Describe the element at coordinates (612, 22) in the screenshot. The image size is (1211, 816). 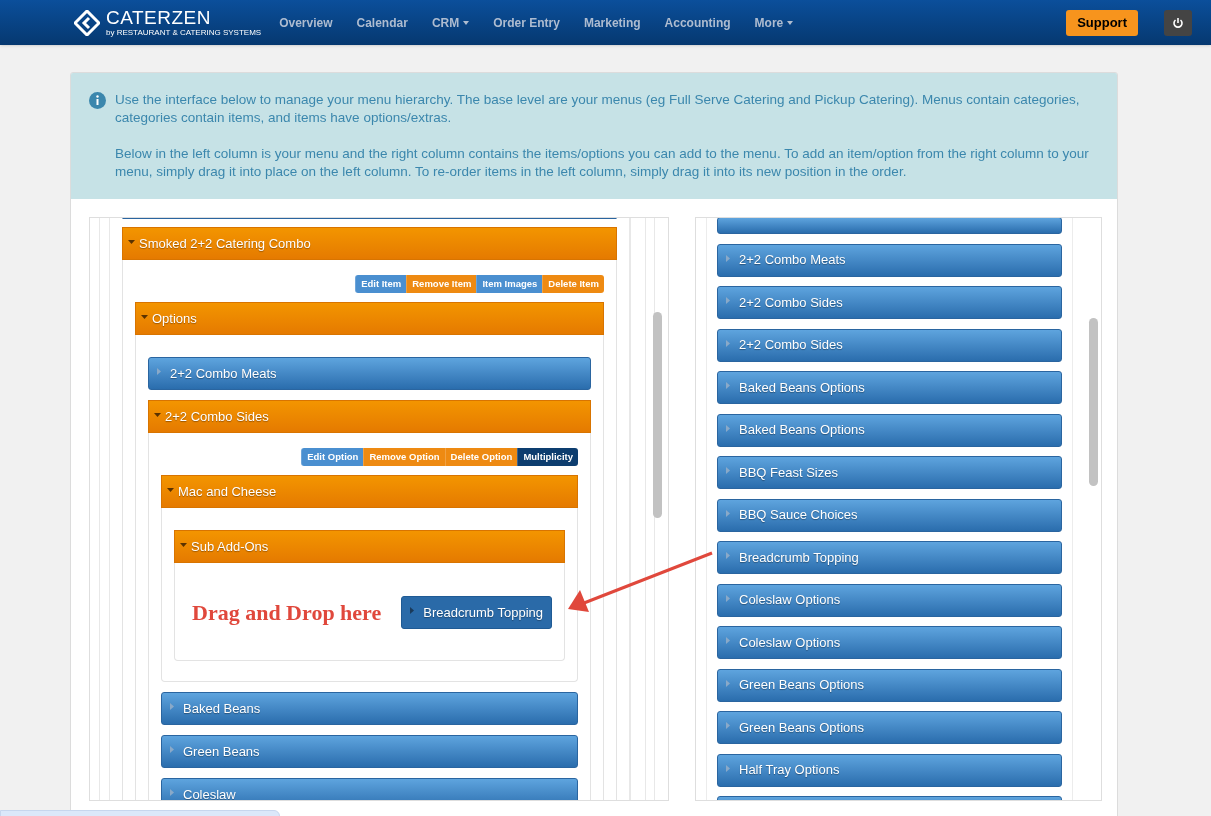
I see `nav-link: Marketing` at that location.